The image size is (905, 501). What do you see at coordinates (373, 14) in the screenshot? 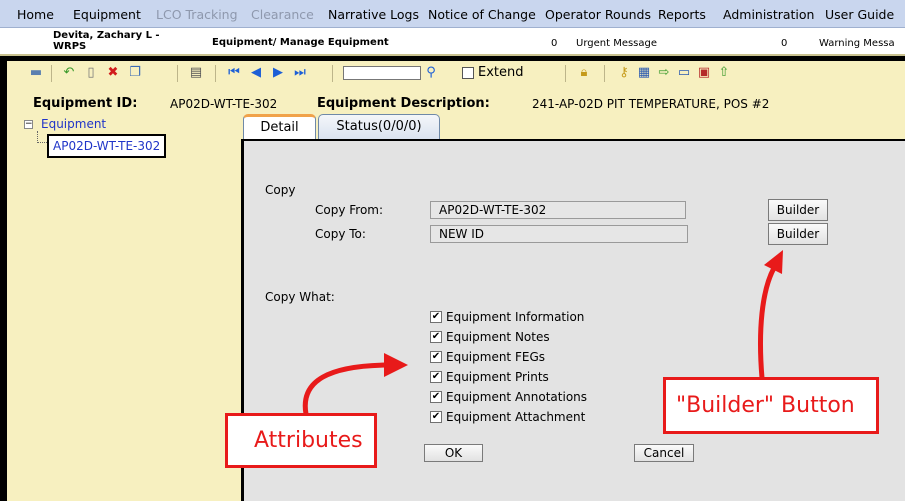
I see `menu-narrative-logs: Narrative Logs` at bounding box center [373, 14].